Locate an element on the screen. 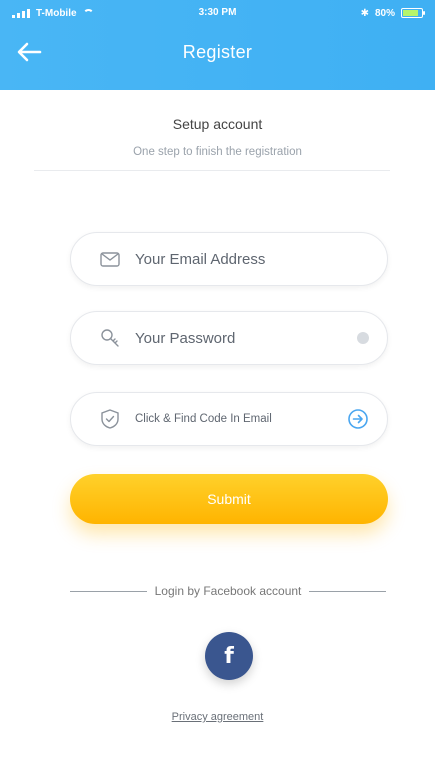 This screenshot has width=435, height=773. privacy-agreement-link: Privacy agreement is located at coordinates (217, 717).